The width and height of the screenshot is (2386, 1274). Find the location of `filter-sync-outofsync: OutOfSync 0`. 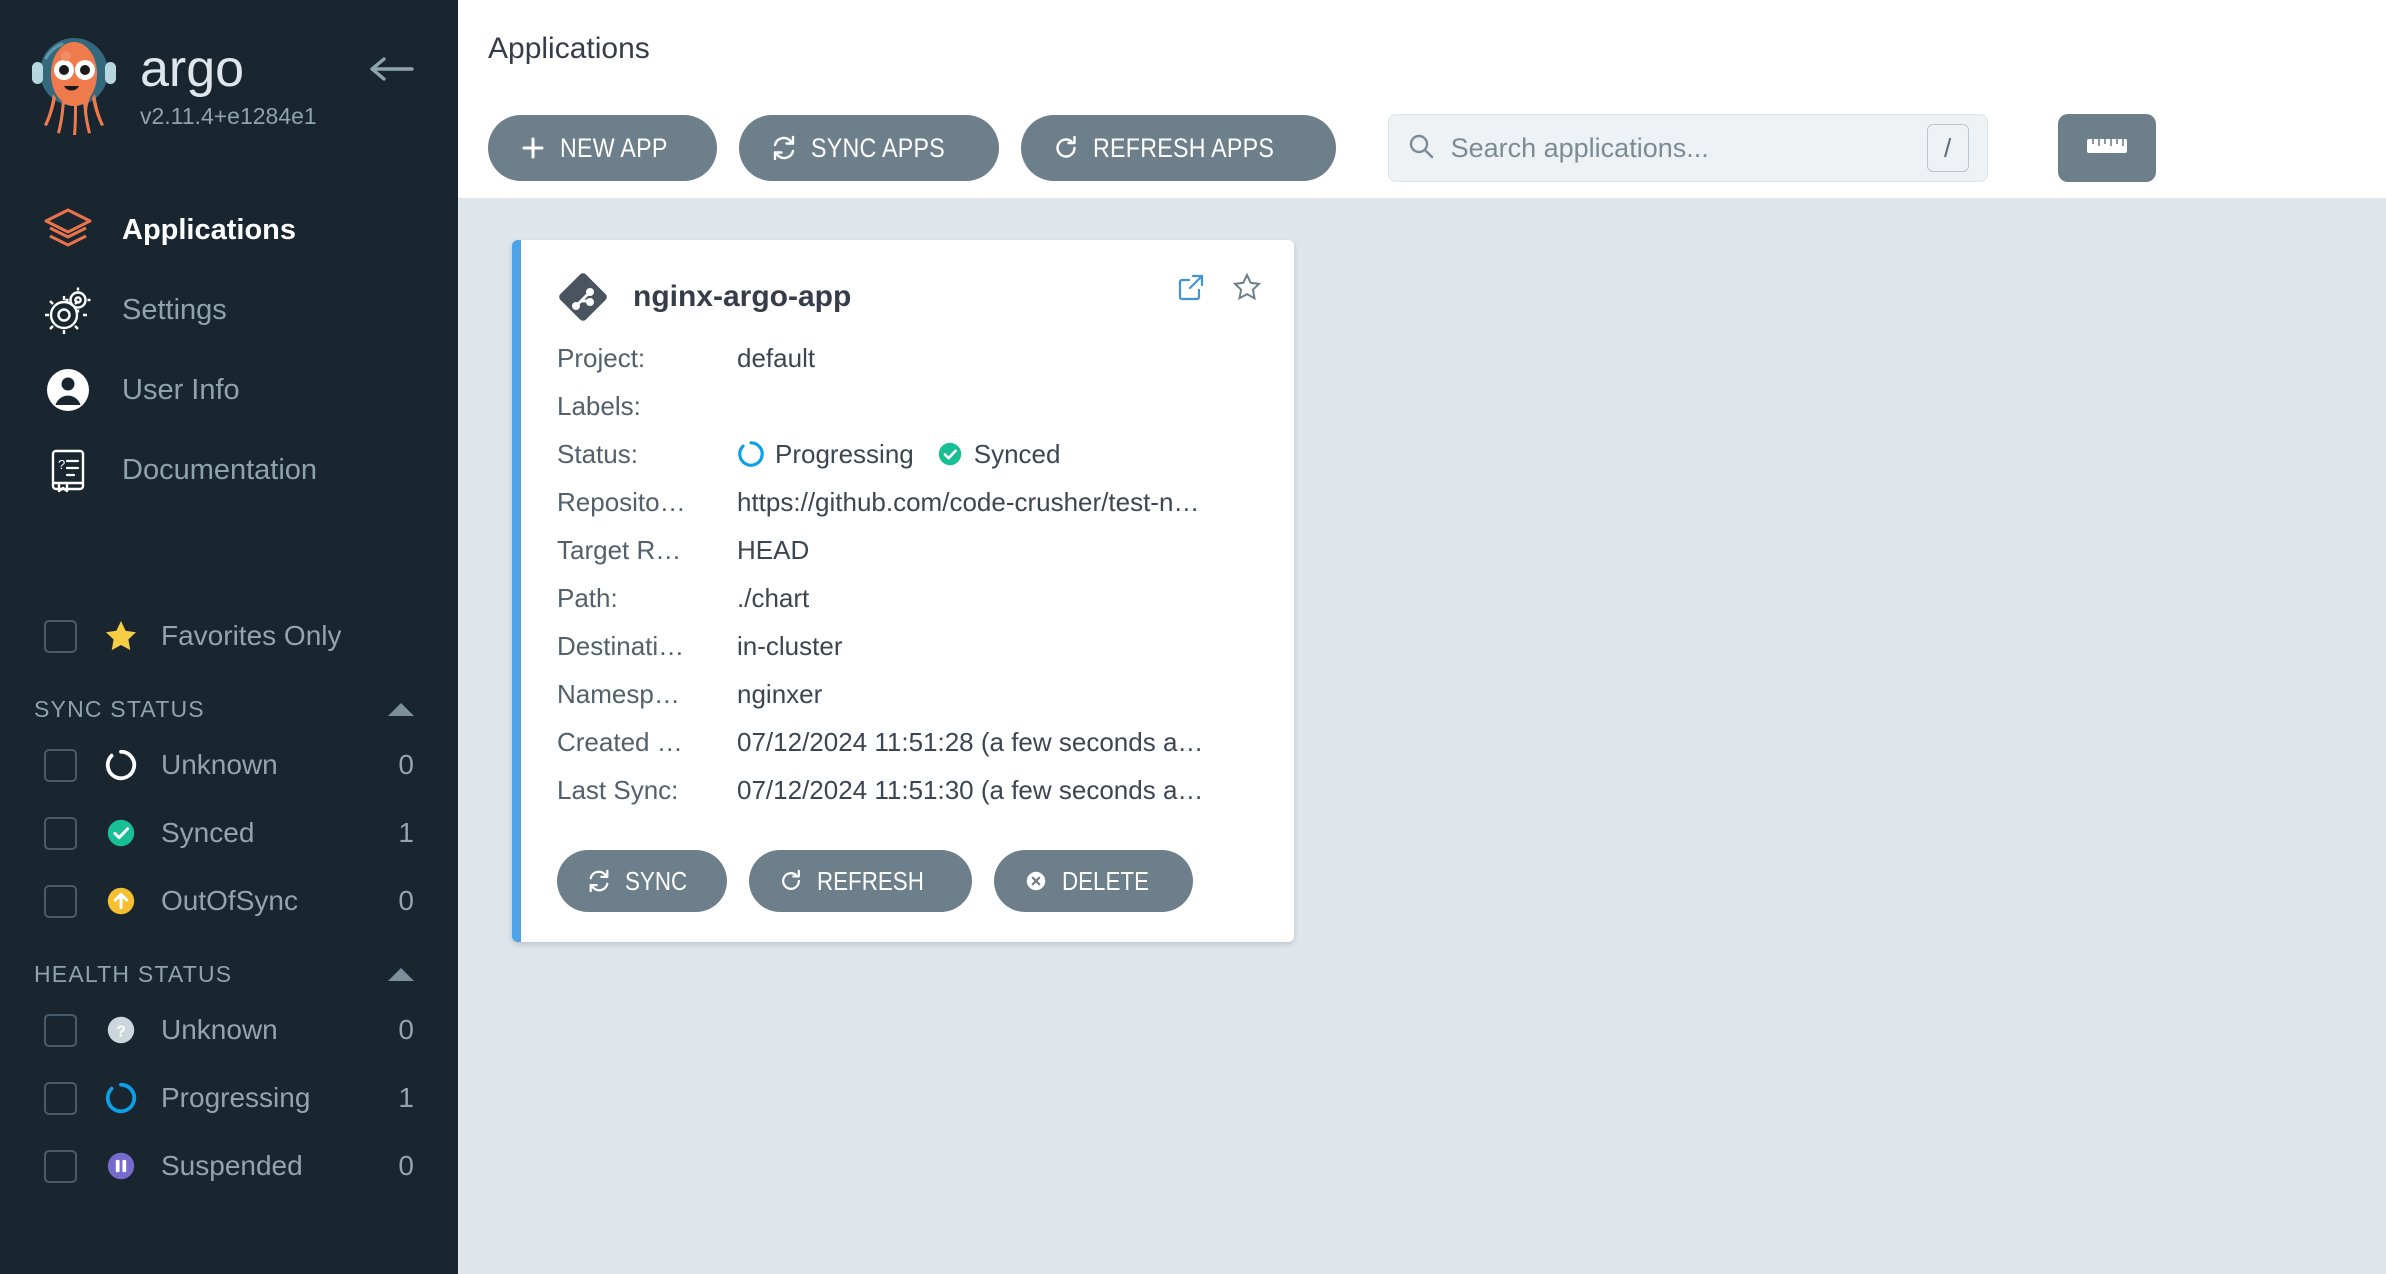

filter-sync-outofsync: OutOfSync 0 is located at coordinates (229, 901).